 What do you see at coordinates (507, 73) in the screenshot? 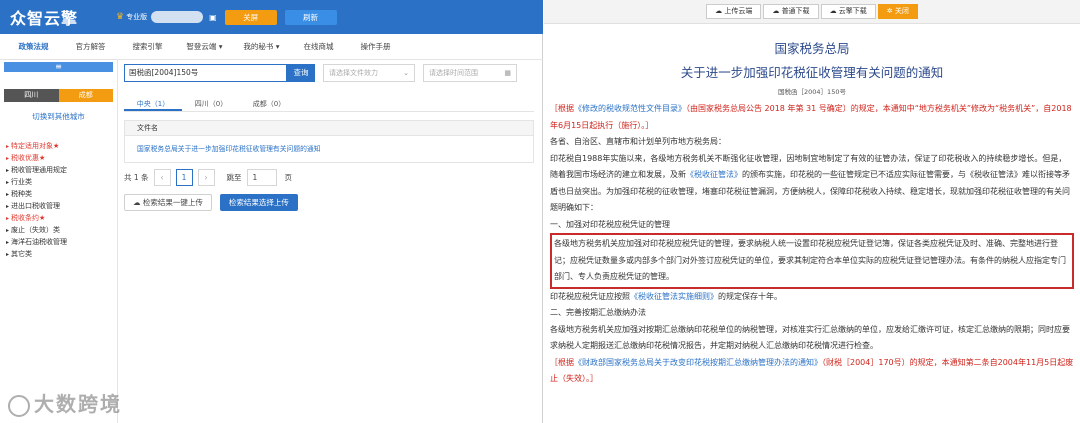
I see `calendar-icon: ▦` at bounding box center [507, 73].